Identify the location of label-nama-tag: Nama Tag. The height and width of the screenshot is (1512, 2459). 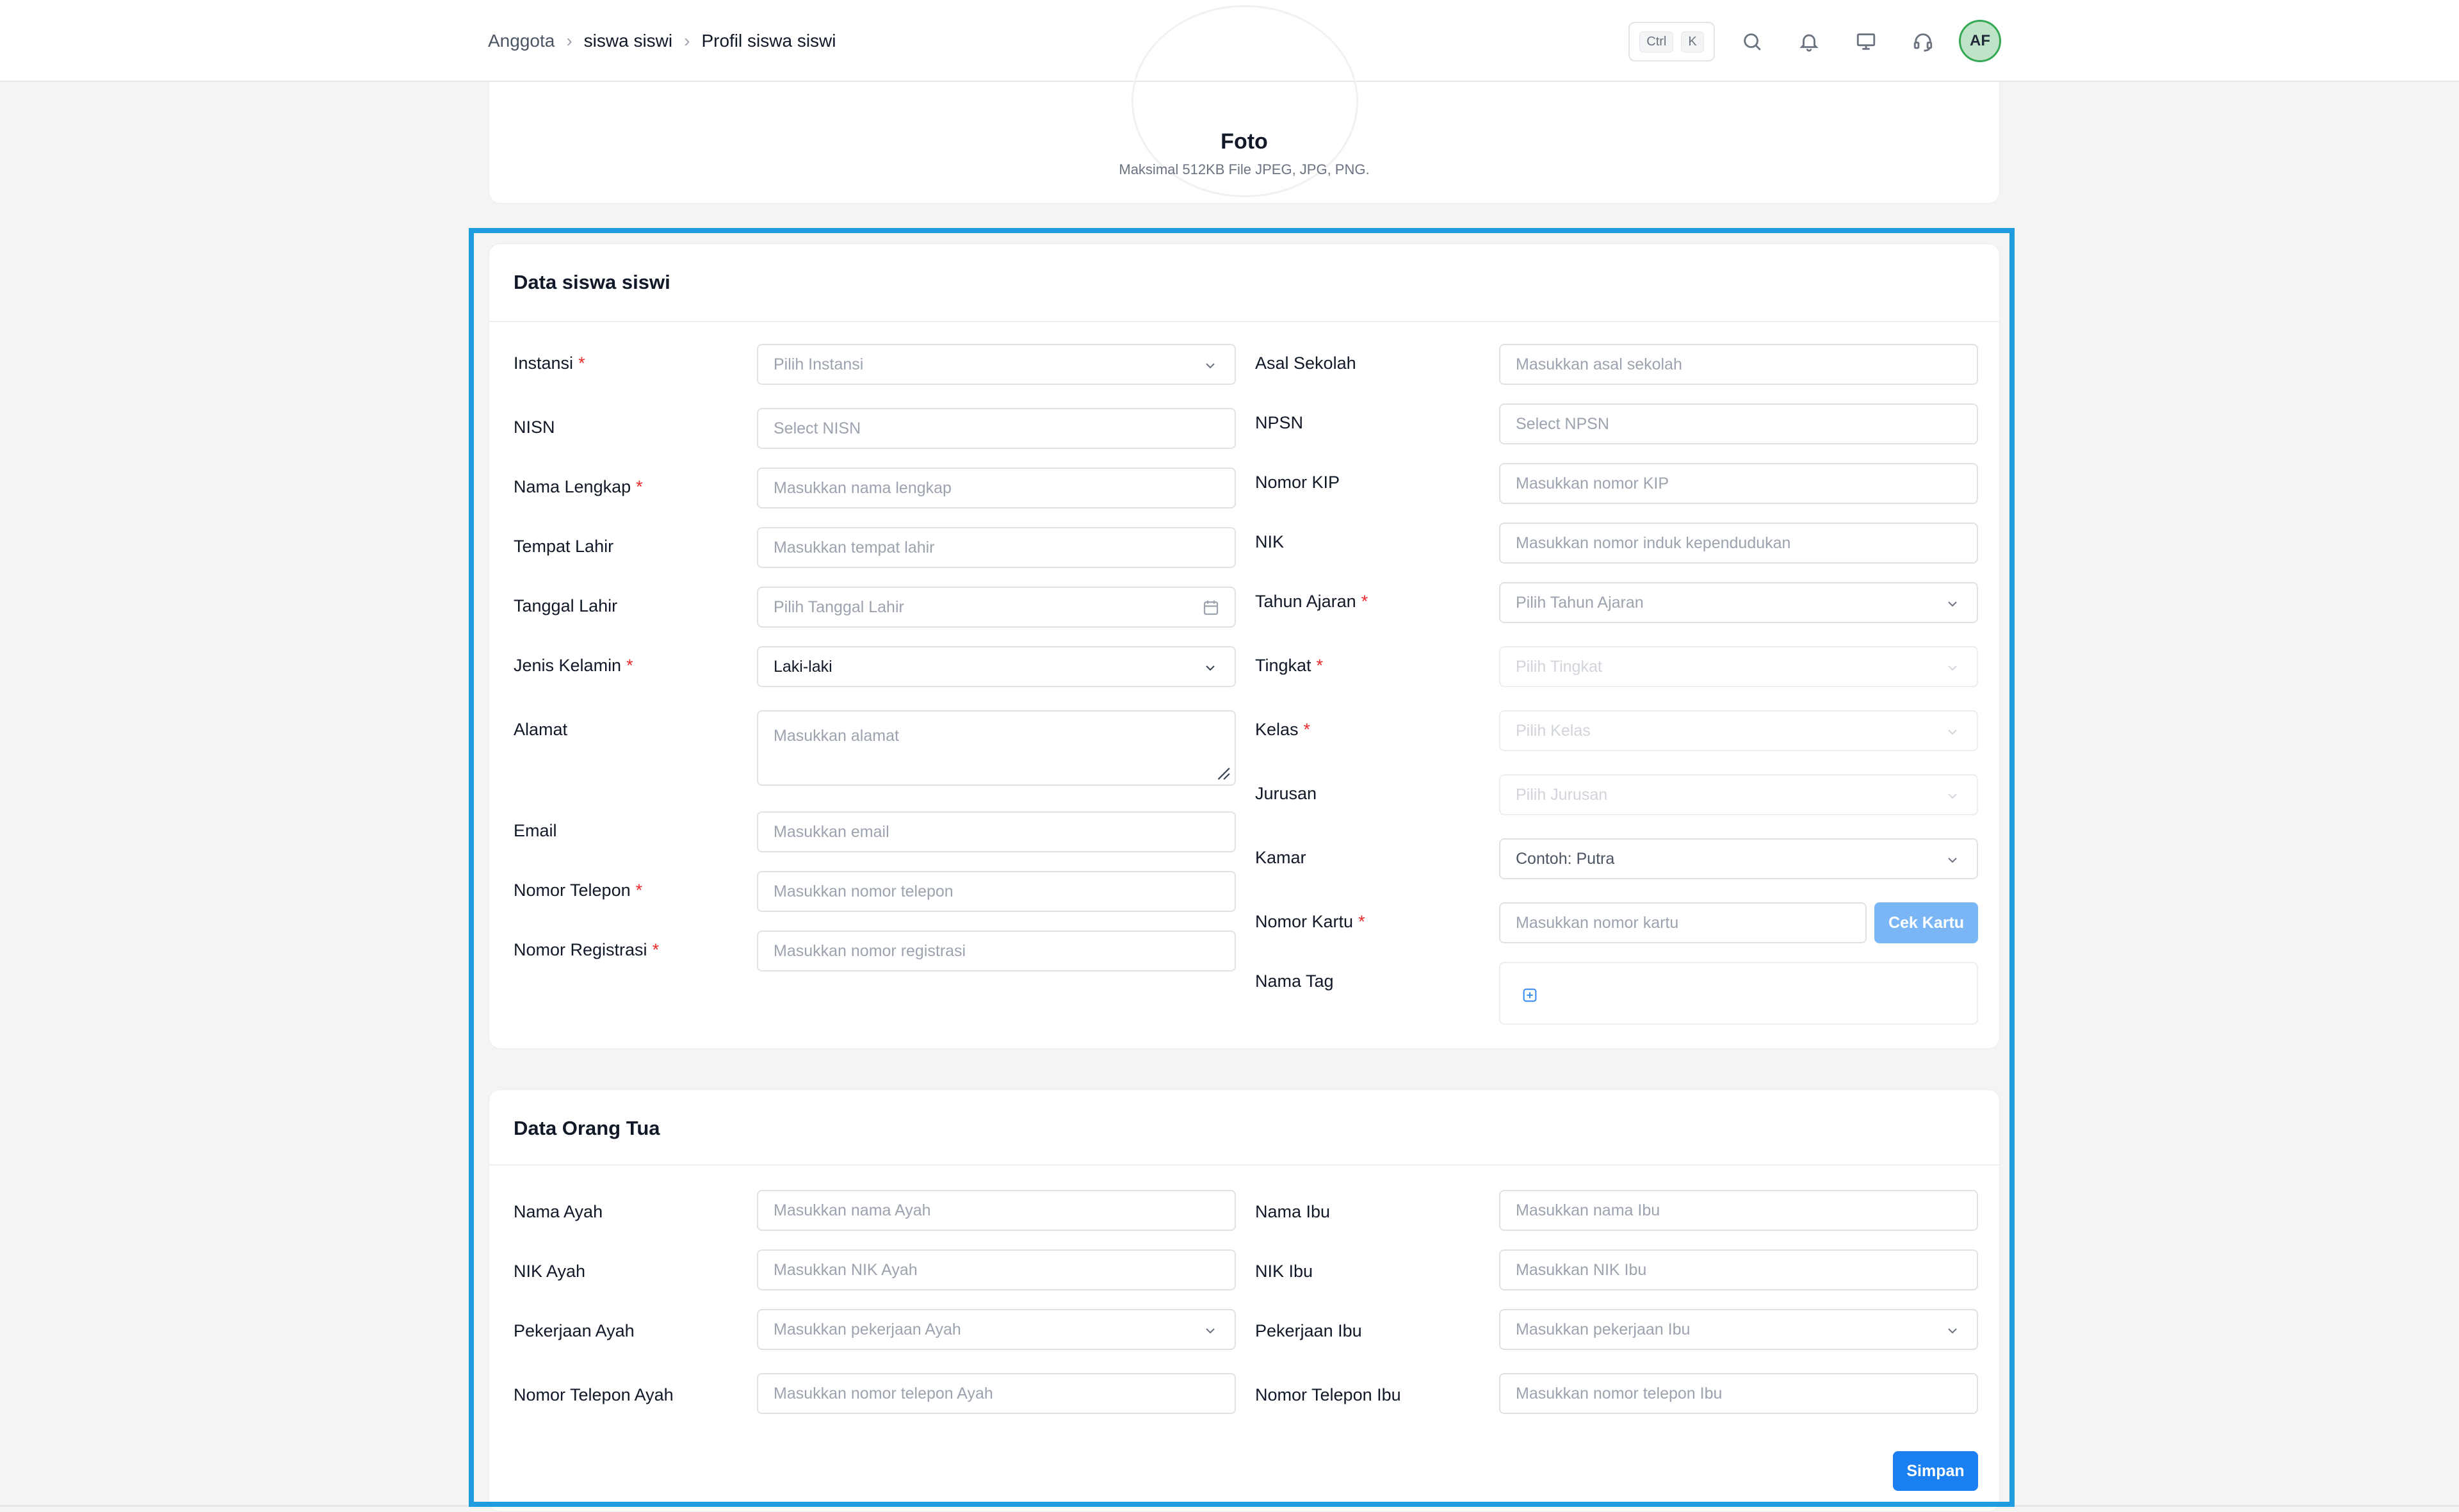
(1294, 981).